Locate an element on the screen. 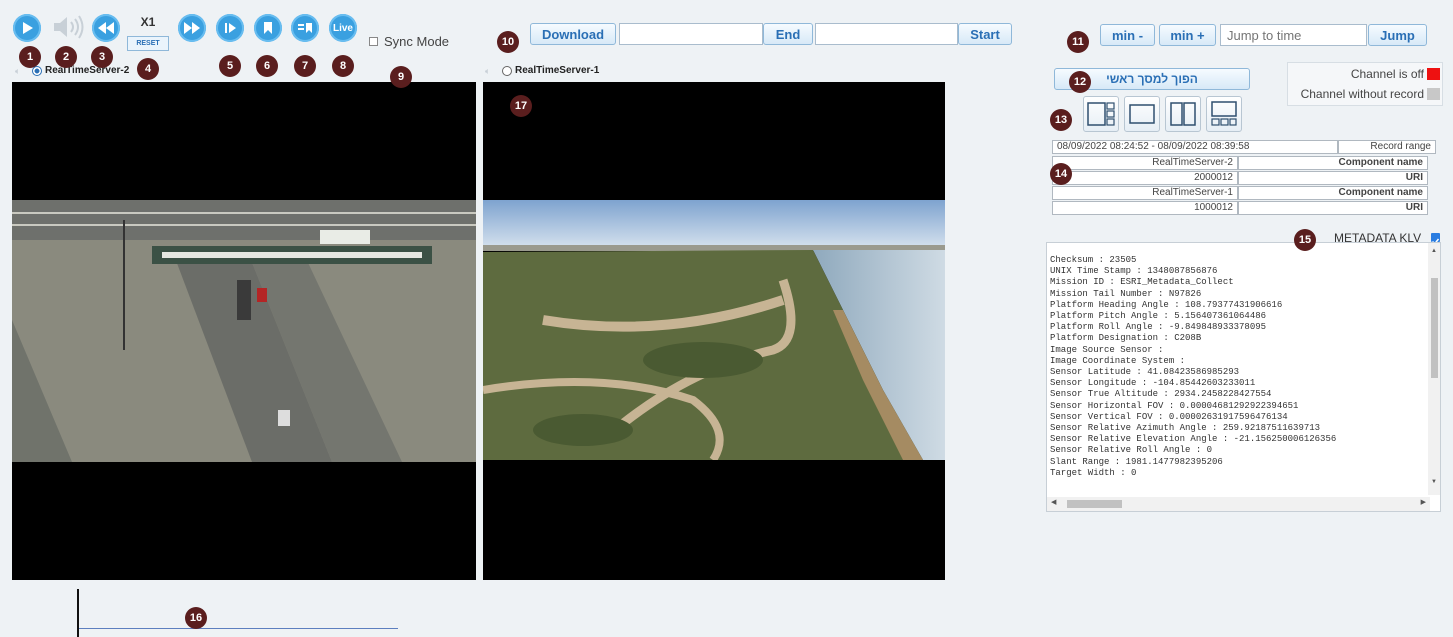 This screenshot has height=637, width=1453. download-button: Download is located at coordinates (573, 34).